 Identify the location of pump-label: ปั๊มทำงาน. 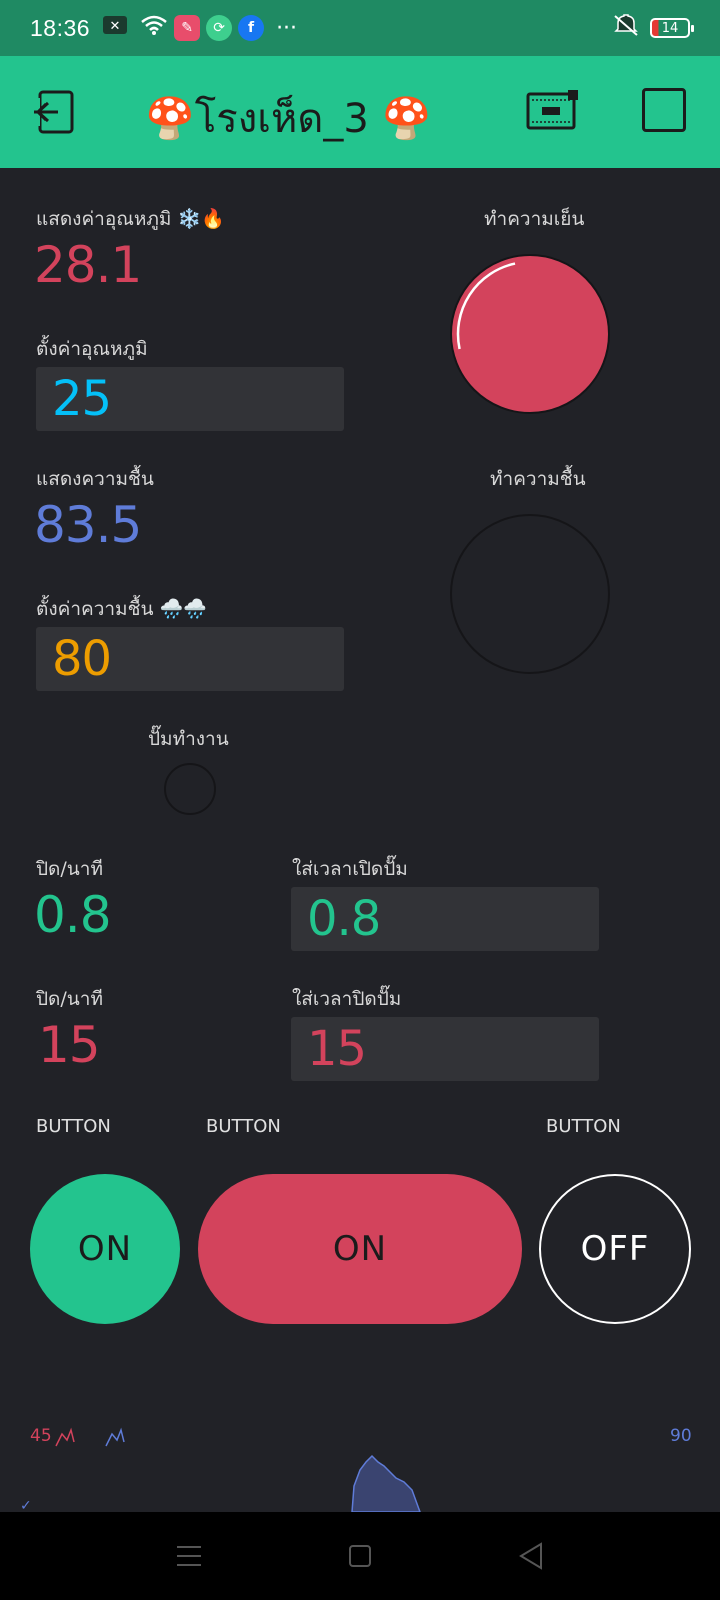
(188, 739).